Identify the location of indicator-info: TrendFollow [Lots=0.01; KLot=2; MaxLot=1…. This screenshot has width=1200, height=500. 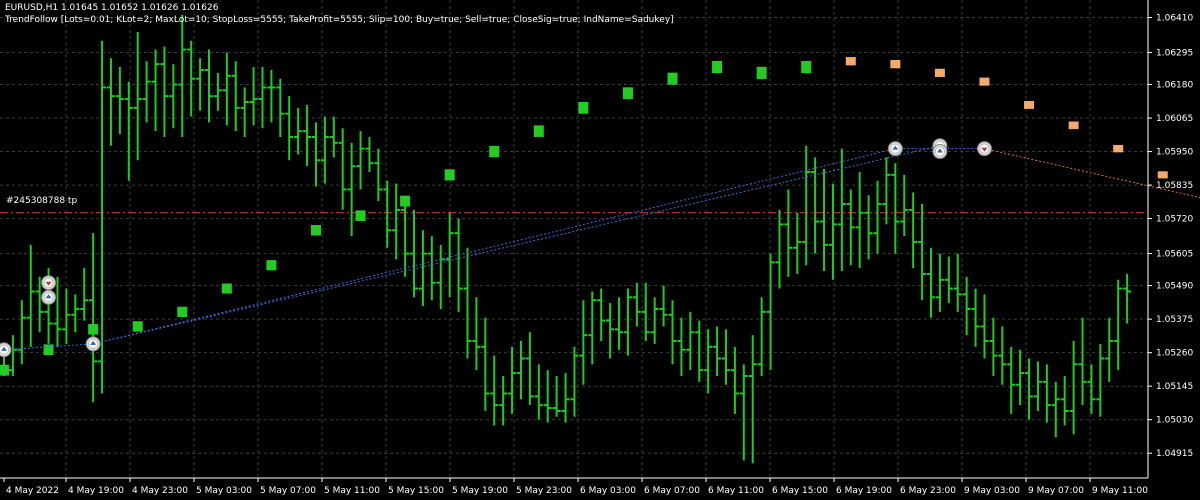
(339, 20).